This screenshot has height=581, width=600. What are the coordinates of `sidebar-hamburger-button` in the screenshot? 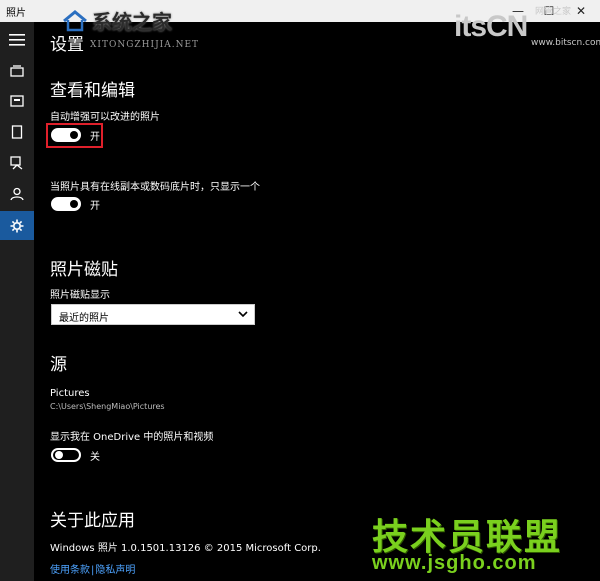 It's located at (17, 40).